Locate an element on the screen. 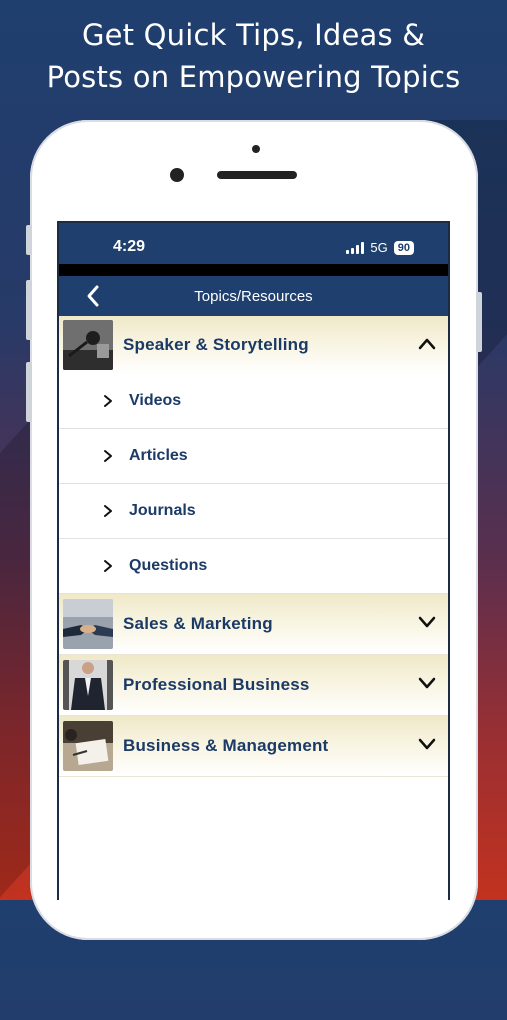 This screenshot has width=507, height=1020. subitem-journals: Journals is located at coordinates (253, 511).